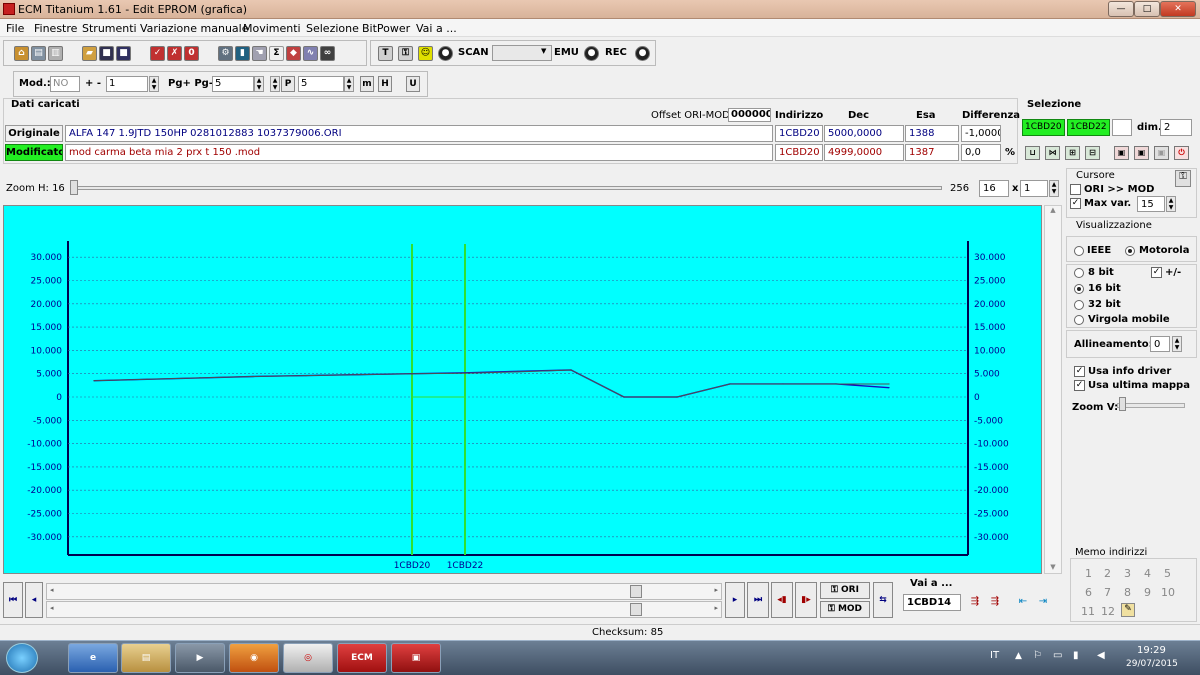  I want to click on page-input: 5, so click(233, 84).